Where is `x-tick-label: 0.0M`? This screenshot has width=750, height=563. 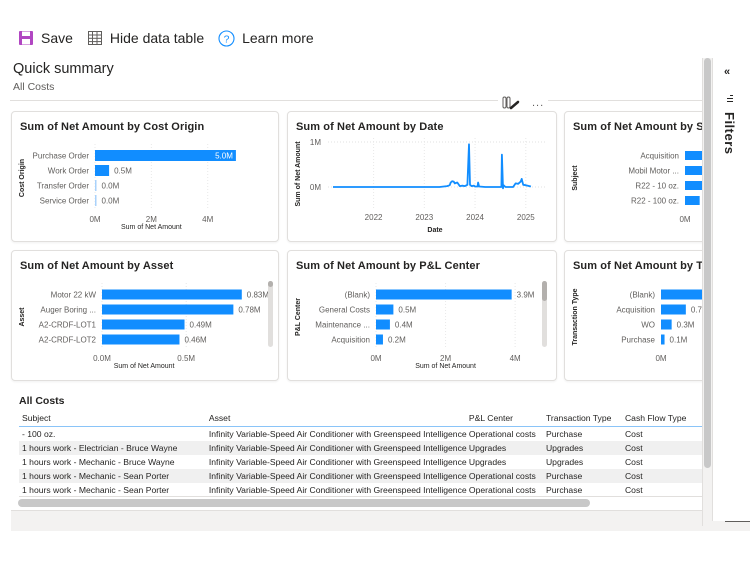 x-tick-label: 0.0M is located at coordinates (102, 358).